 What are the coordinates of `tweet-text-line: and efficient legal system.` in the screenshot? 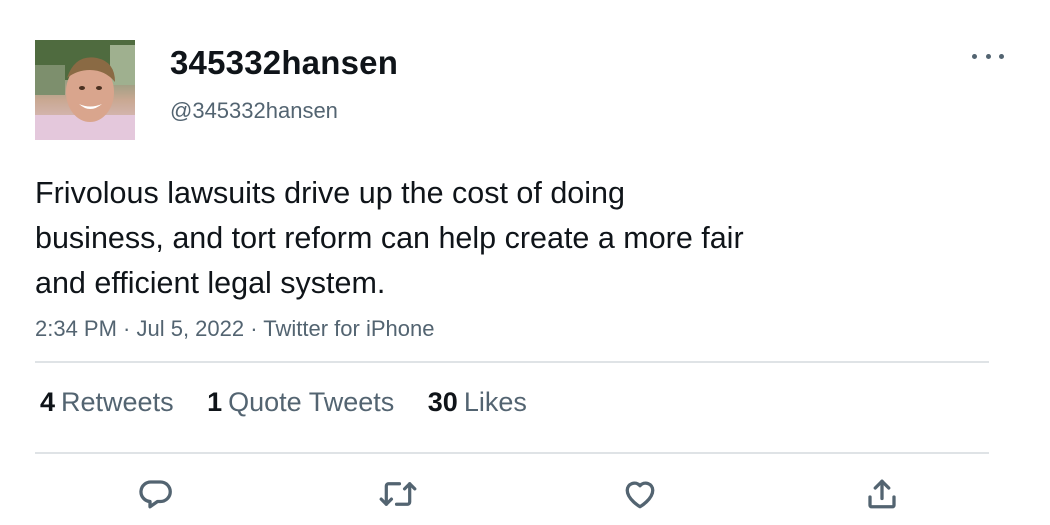 It's located at (210, 283).